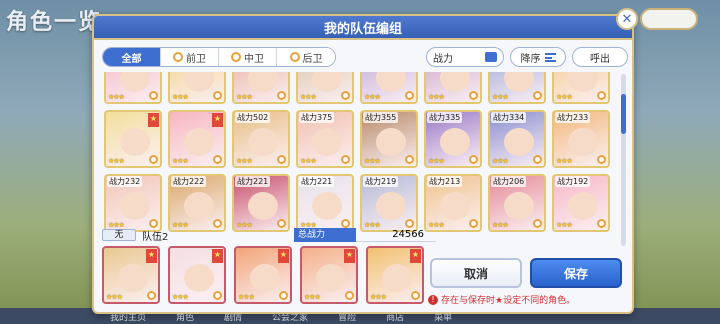  I want to click on tab-label: 中卫, so click(254, 59).